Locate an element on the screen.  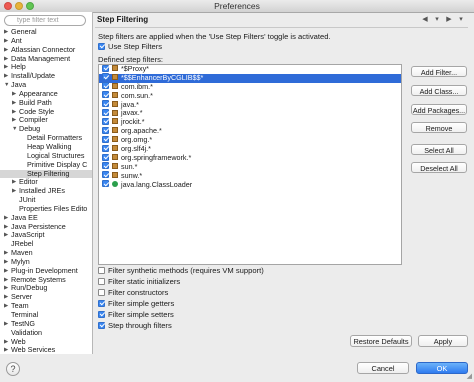
filter-label: org.omg.* is located at coordinates (137, 140).